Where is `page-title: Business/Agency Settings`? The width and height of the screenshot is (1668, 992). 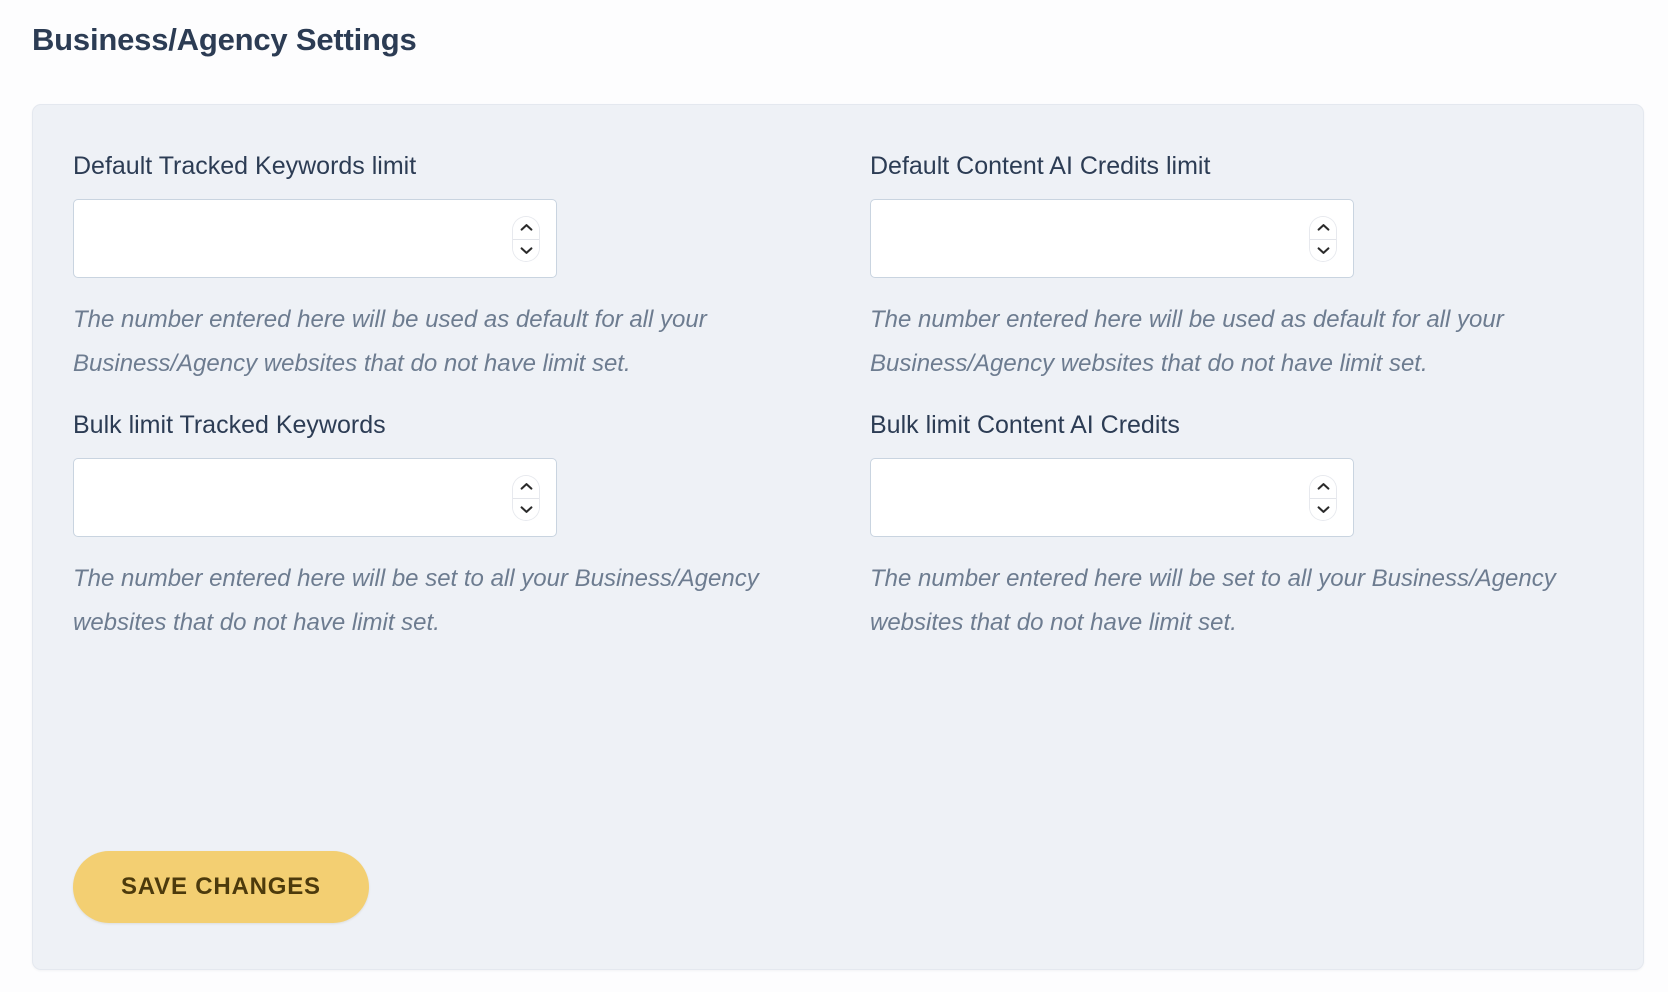
page-title: Business/Agency Settings is located at coordinates (224, 39).